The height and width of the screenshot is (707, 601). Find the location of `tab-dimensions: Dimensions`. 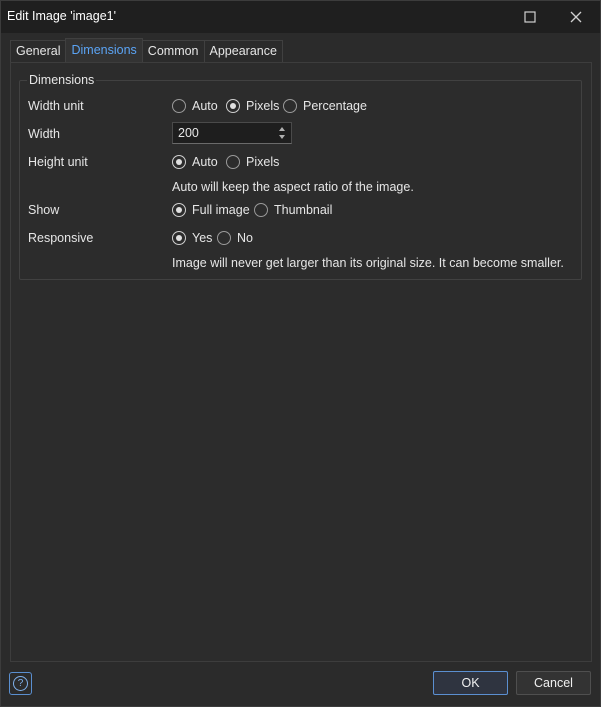

tab-dimensions: Dimensions is located at coordinates (104, 50).